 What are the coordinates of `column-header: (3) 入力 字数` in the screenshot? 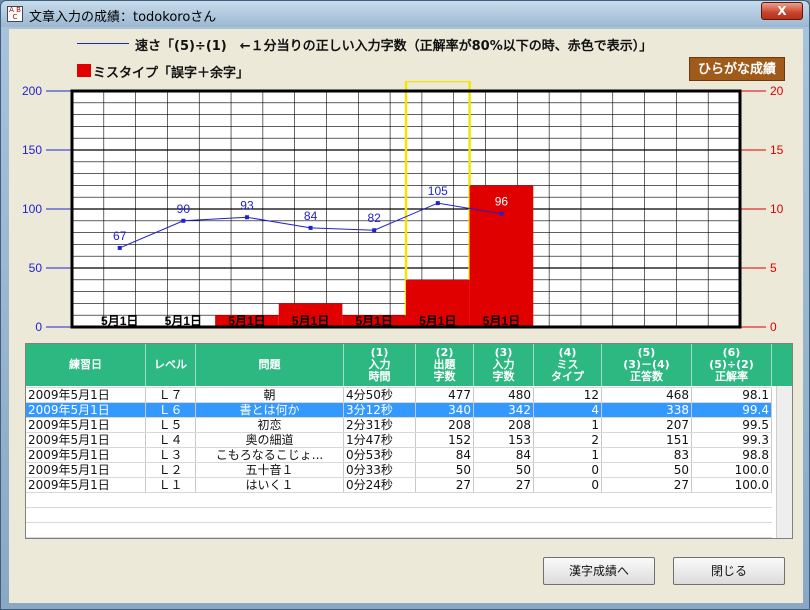 It's located at (504, 365).